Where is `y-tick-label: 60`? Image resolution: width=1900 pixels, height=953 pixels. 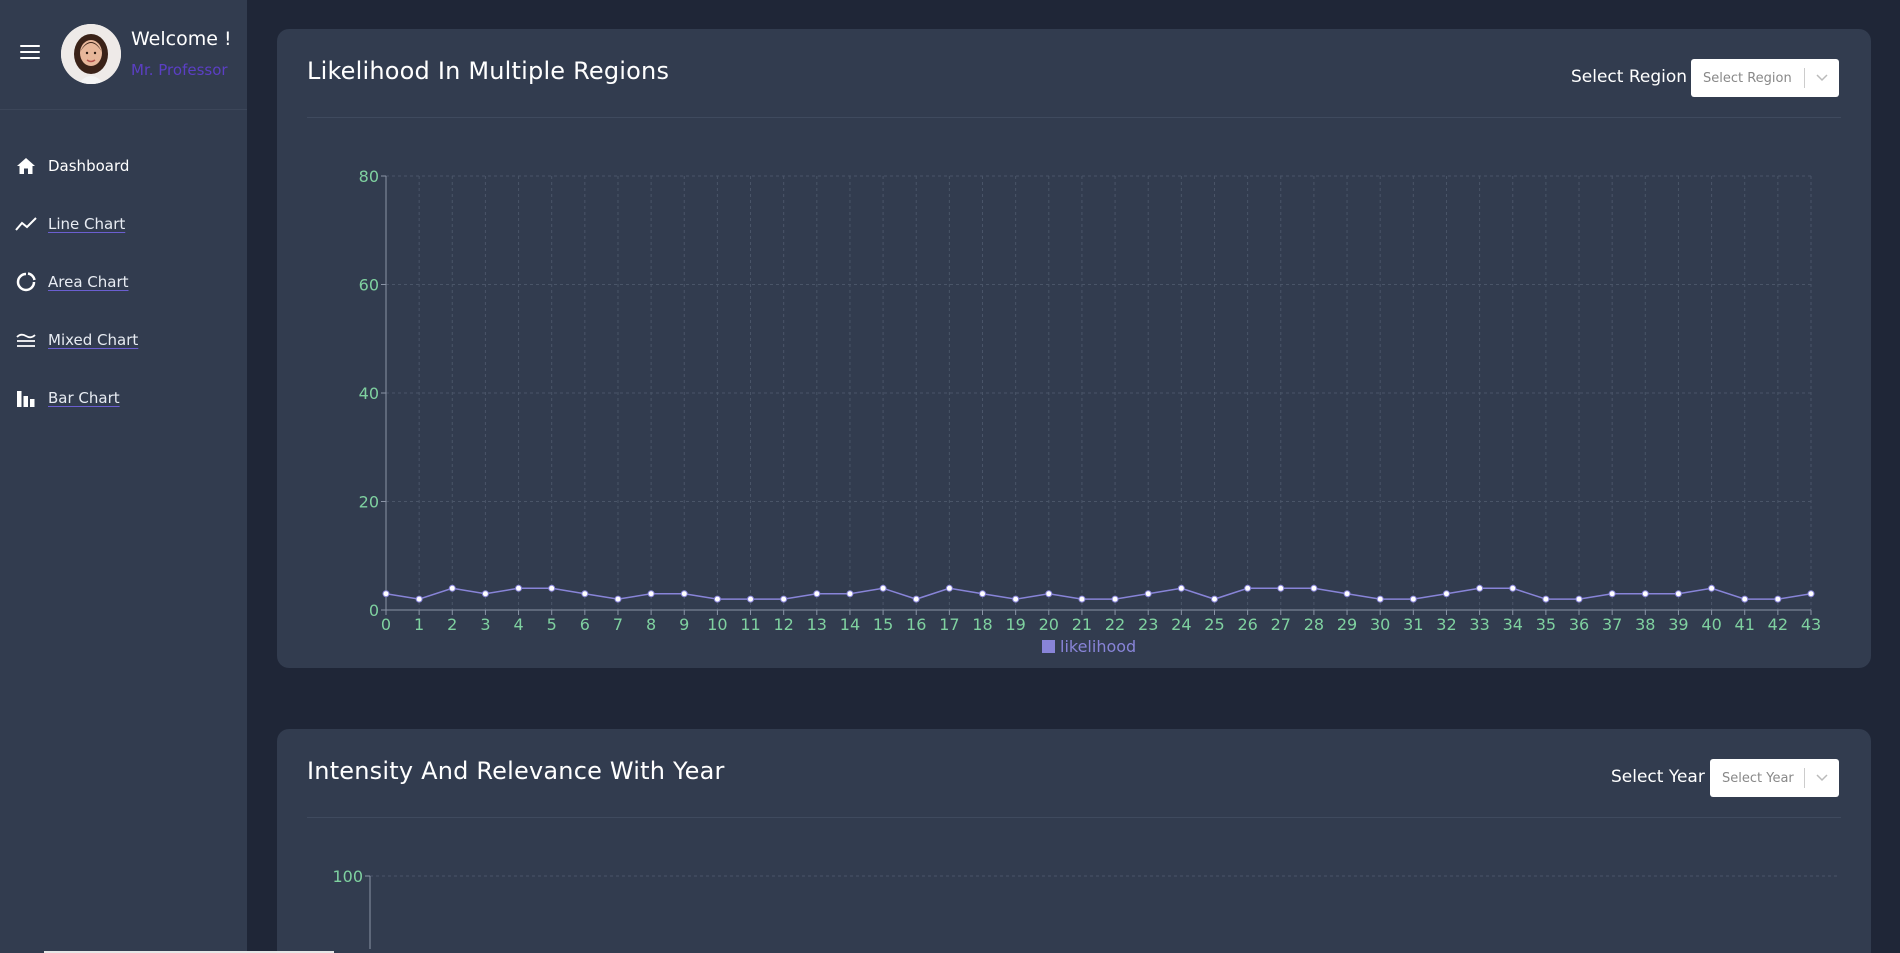 y-tick-label: 60 is located at coordinates (369, 285).